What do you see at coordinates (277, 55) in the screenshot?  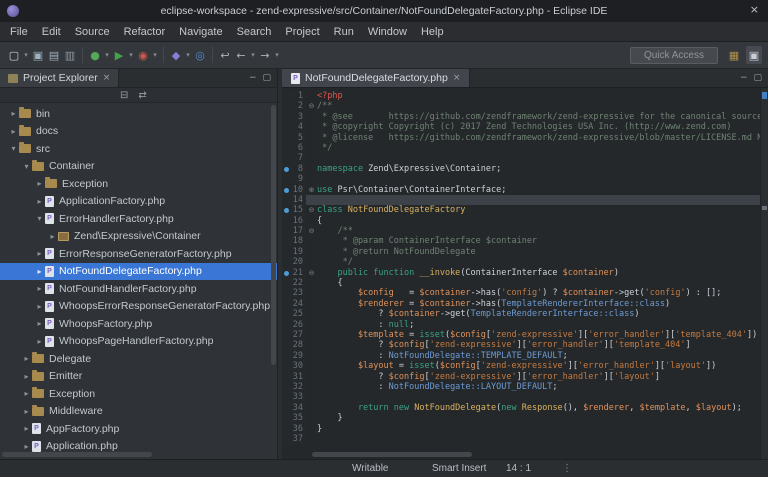 I see `forward-menu-icon: ▾` at bounding box center [277, 55].